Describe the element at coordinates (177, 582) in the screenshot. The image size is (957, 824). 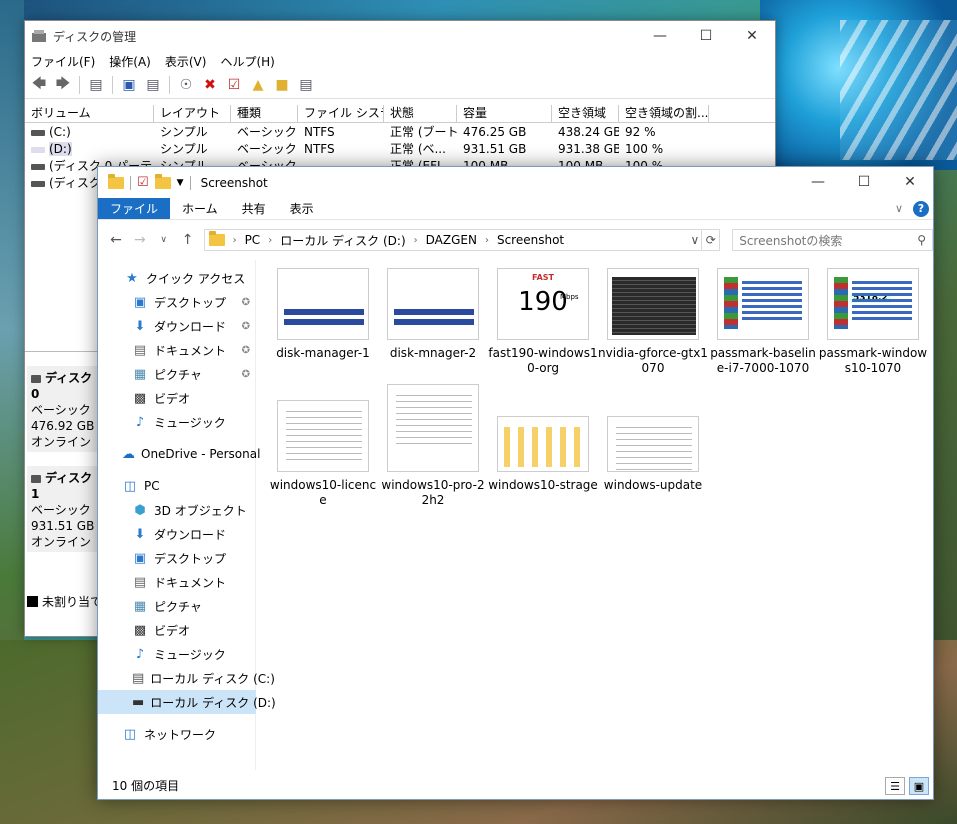
I see `nav-documents: ▤ ドキュメント` at that location.